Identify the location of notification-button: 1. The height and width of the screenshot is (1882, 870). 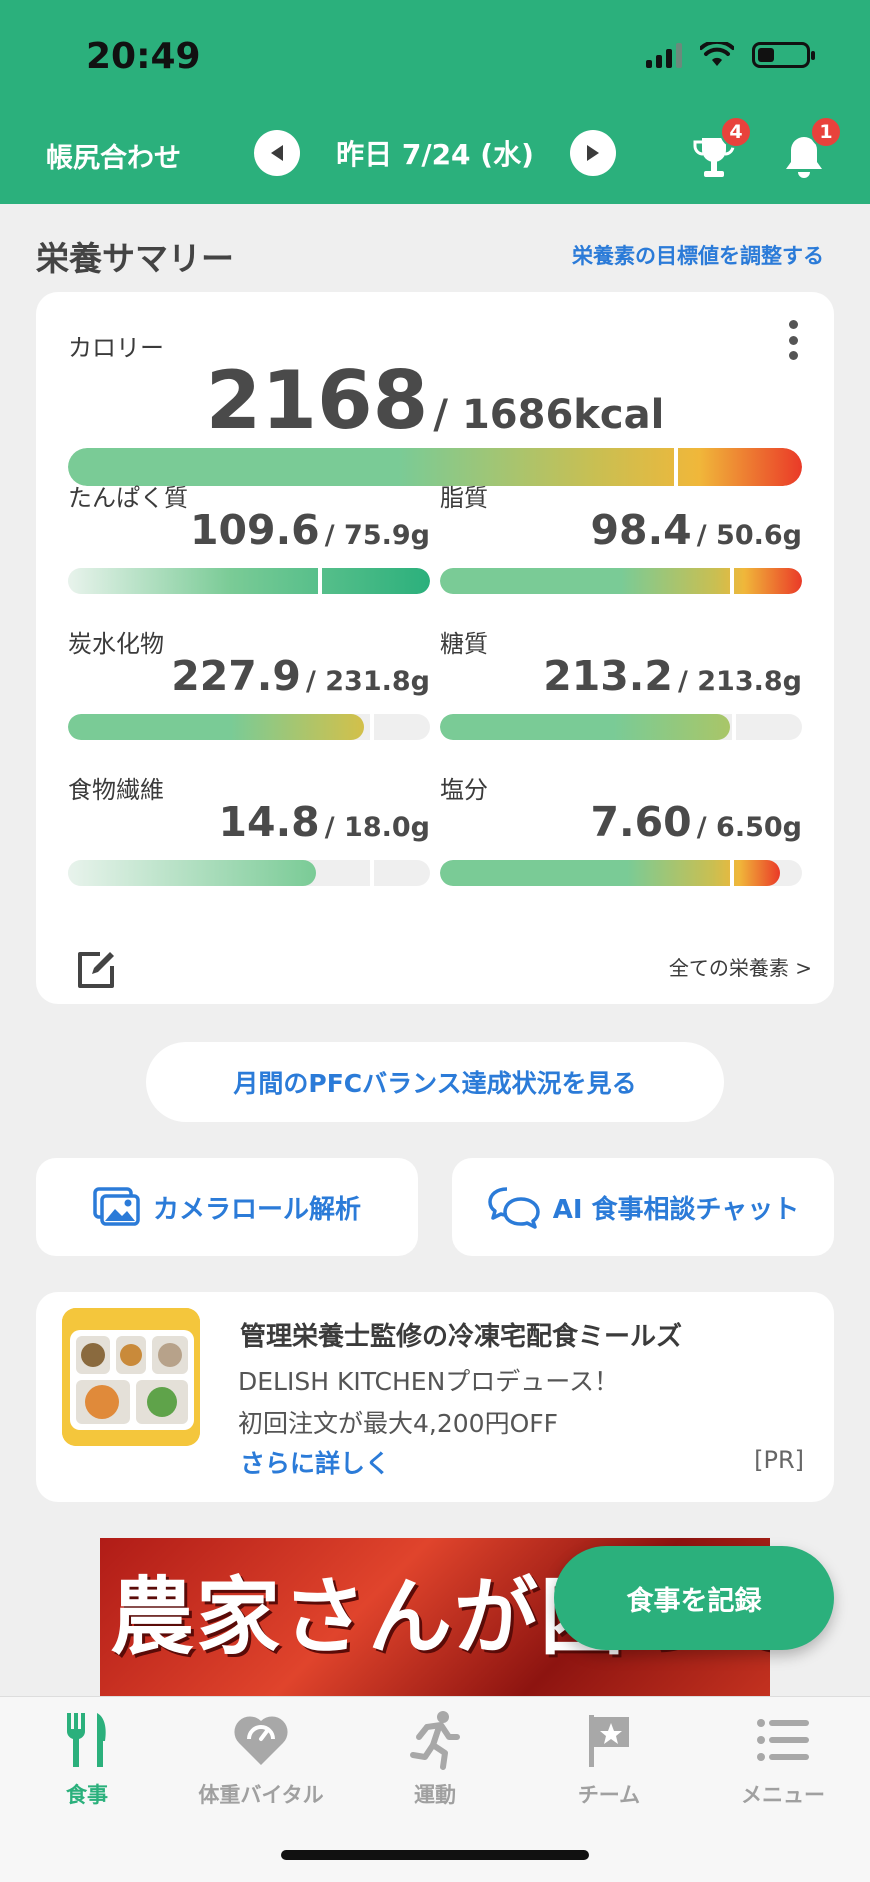
(813, 148).